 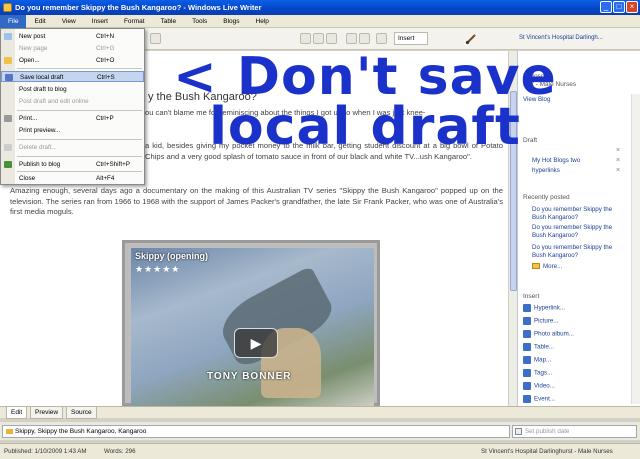 What do you see at coordinates (331, 38) in the screenshot?
I see `align-right-button` at bounding box center [331, 38].